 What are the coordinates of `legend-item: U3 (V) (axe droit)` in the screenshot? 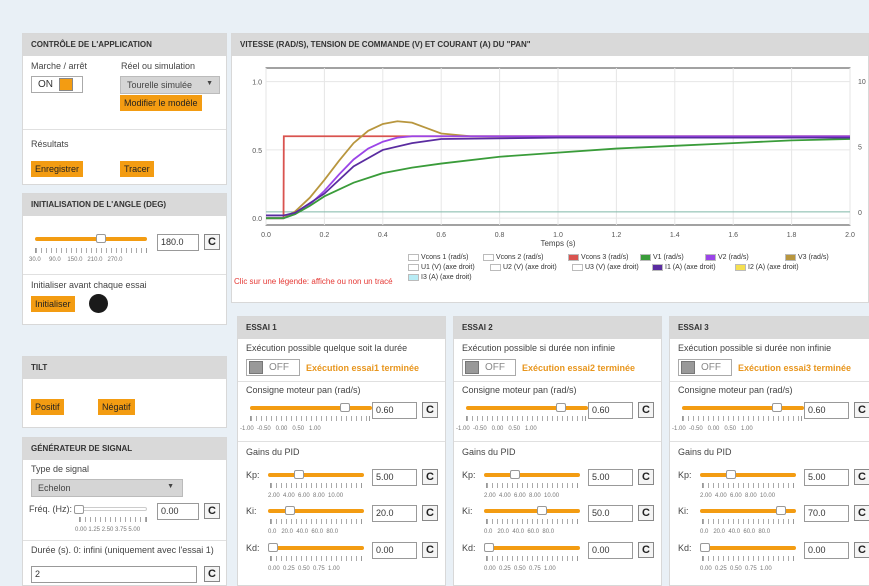 It's located at (612, 268).